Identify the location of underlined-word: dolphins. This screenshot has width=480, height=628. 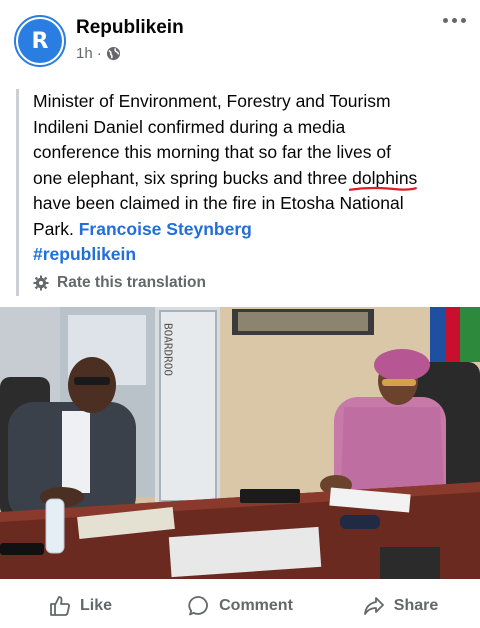
(383, 179).